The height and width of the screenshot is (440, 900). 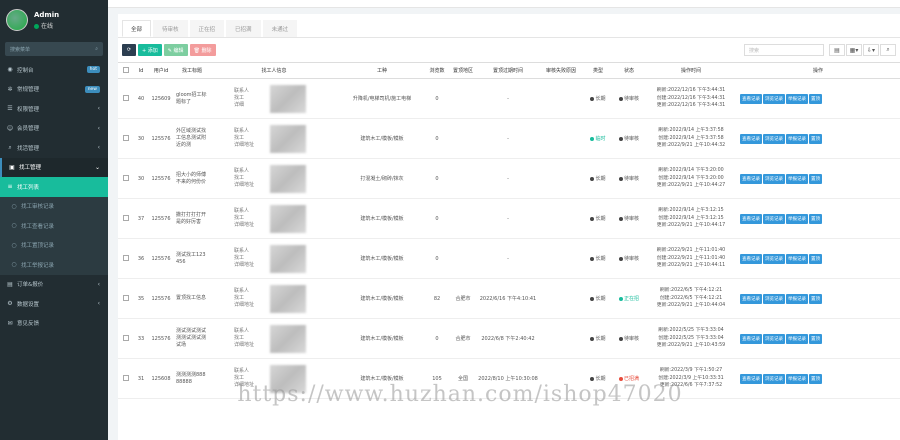 I want to click on sidebar-item: ✉ 意见反馈, so click(x=54, y=324).